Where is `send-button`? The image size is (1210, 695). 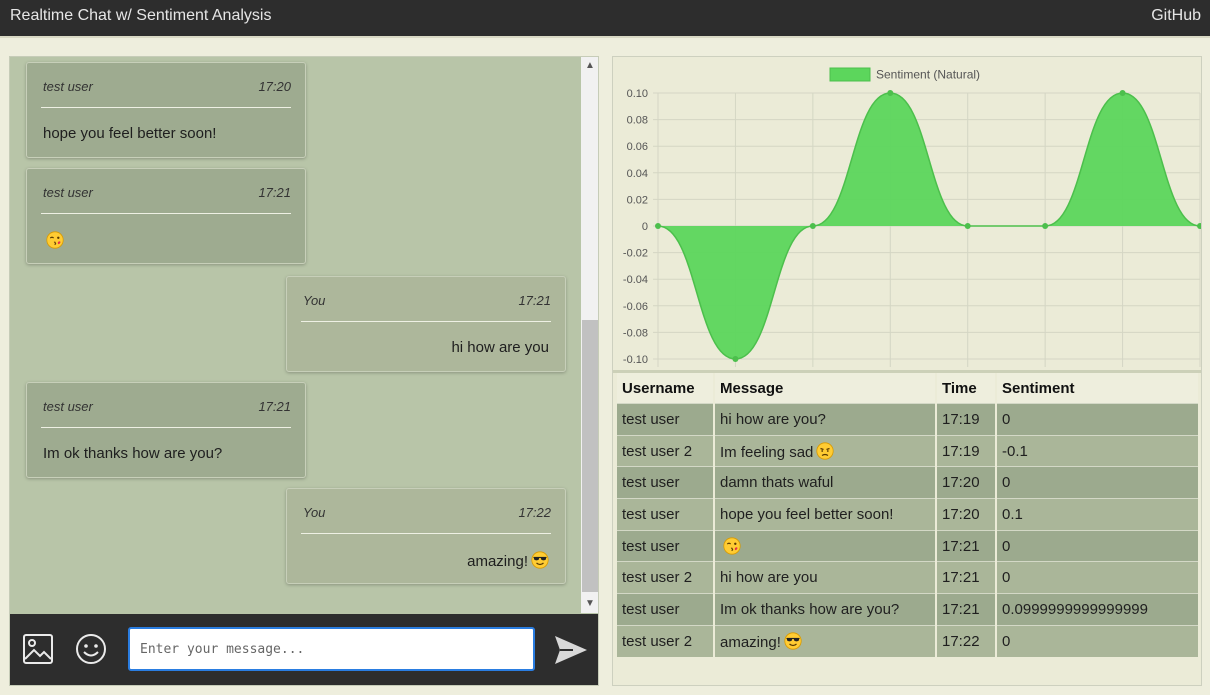 send-button is located at coordinates (571, 650).